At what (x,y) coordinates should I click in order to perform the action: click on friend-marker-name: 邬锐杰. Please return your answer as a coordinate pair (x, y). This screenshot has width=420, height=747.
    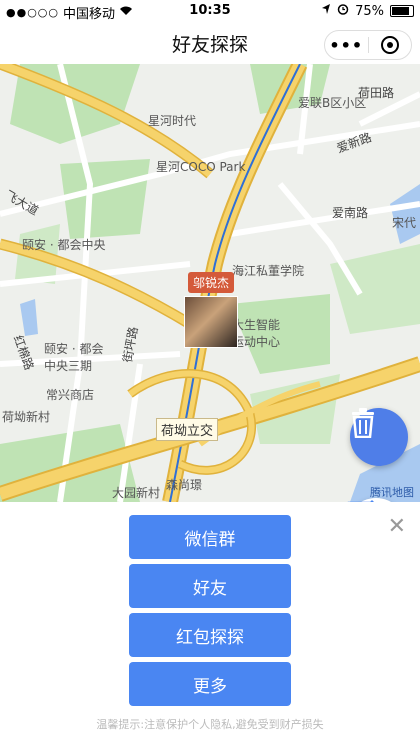
    Looking at the image, I should click on (211, 282).